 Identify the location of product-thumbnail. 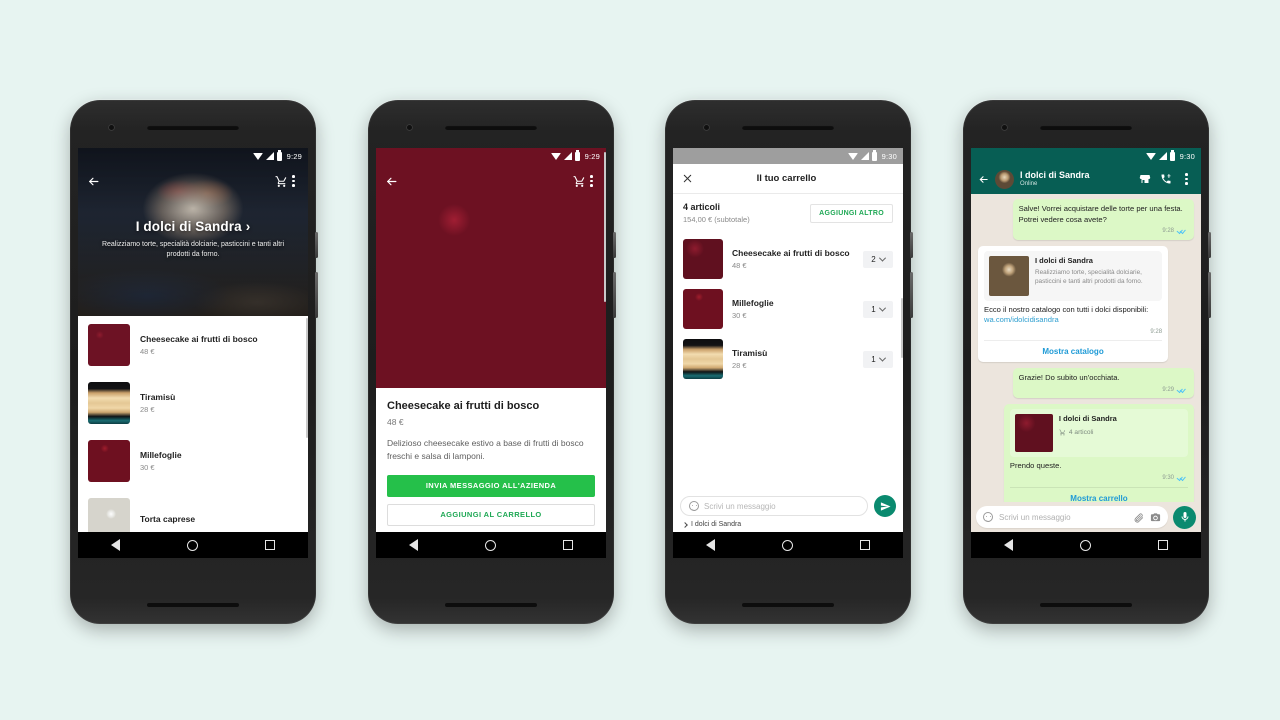
(109, 345).